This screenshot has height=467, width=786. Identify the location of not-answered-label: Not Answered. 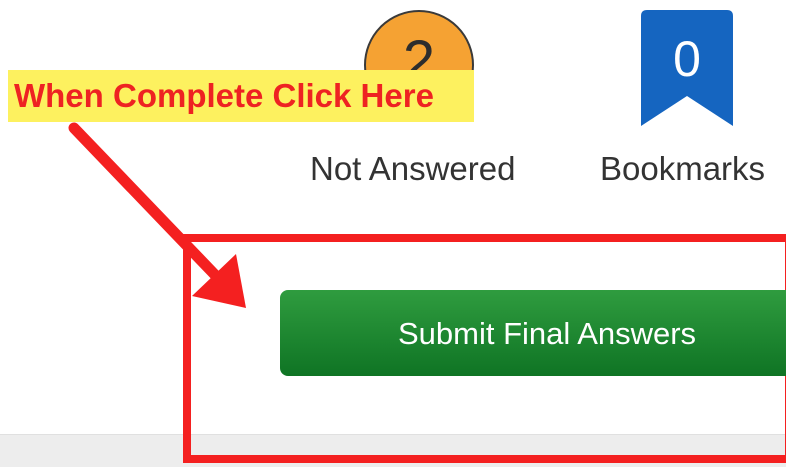
(413, 168).